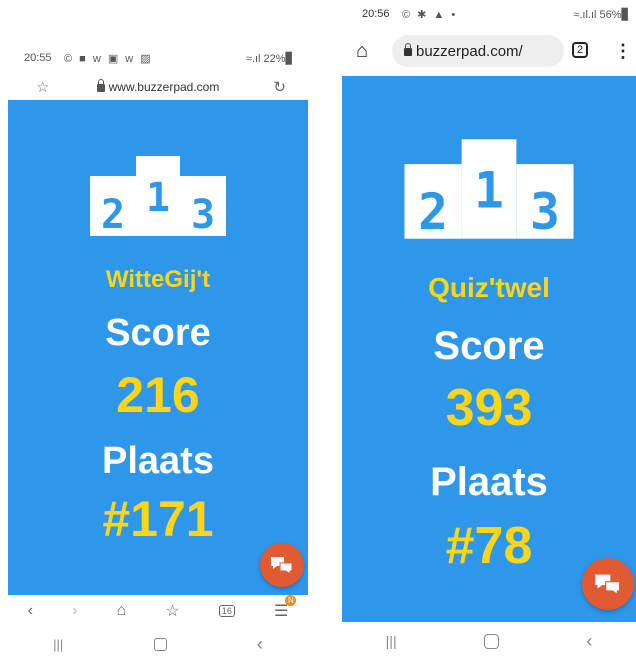 Image resolution: width=636 pixels, height=656 pixels. I want to click on url-text: www.buzzerpad.com, so click(164, 87).